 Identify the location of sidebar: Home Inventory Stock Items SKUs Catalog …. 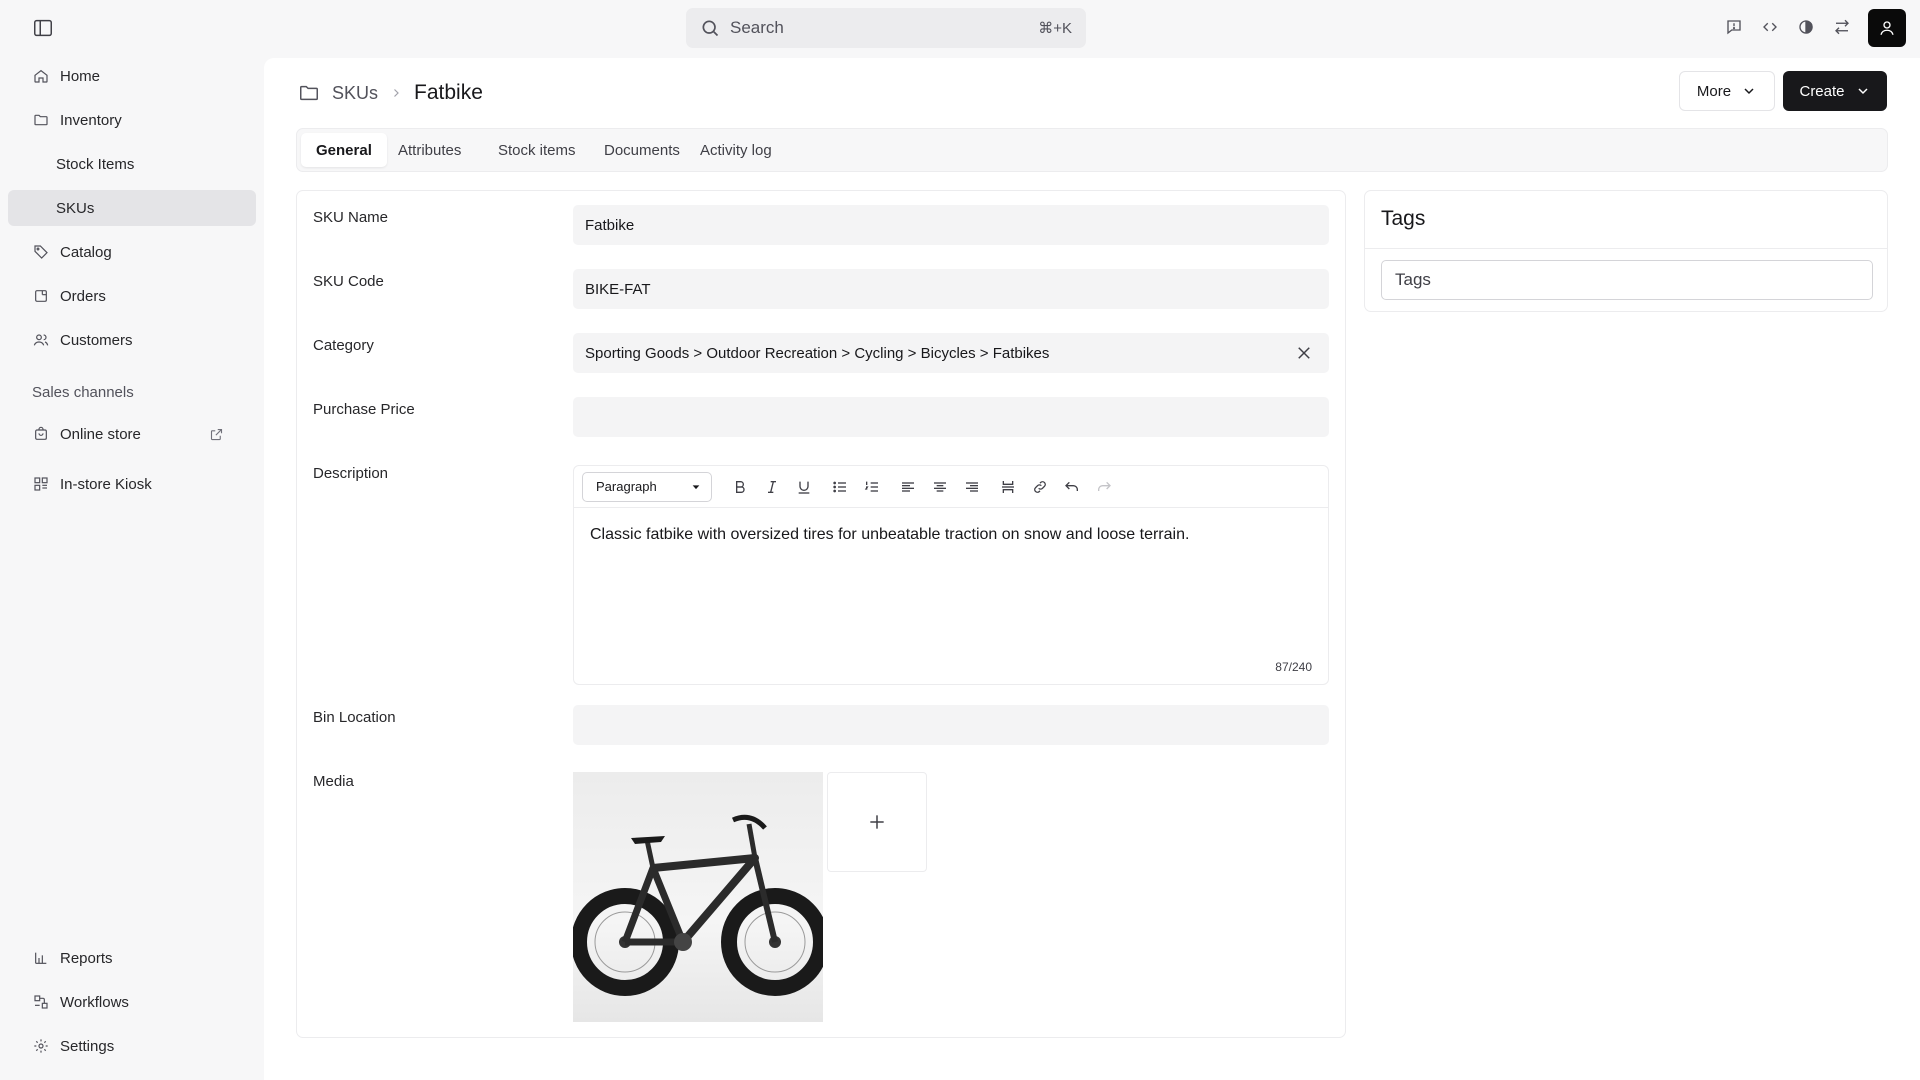
(132, 568).